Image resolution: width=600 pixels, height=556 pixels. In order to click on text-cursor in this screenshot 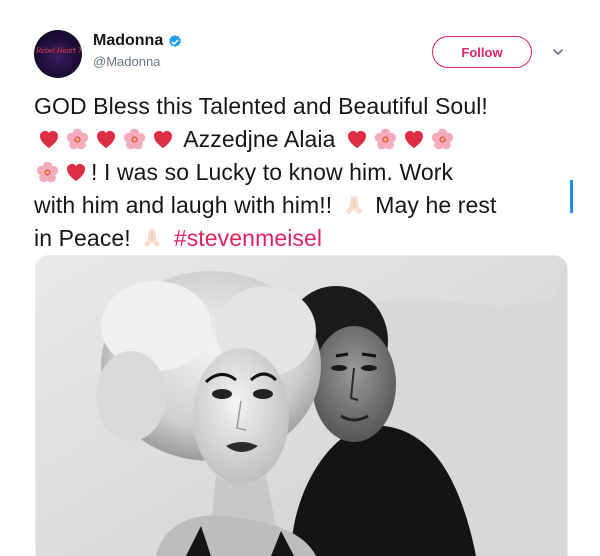, I will do `click(571, 196)`.